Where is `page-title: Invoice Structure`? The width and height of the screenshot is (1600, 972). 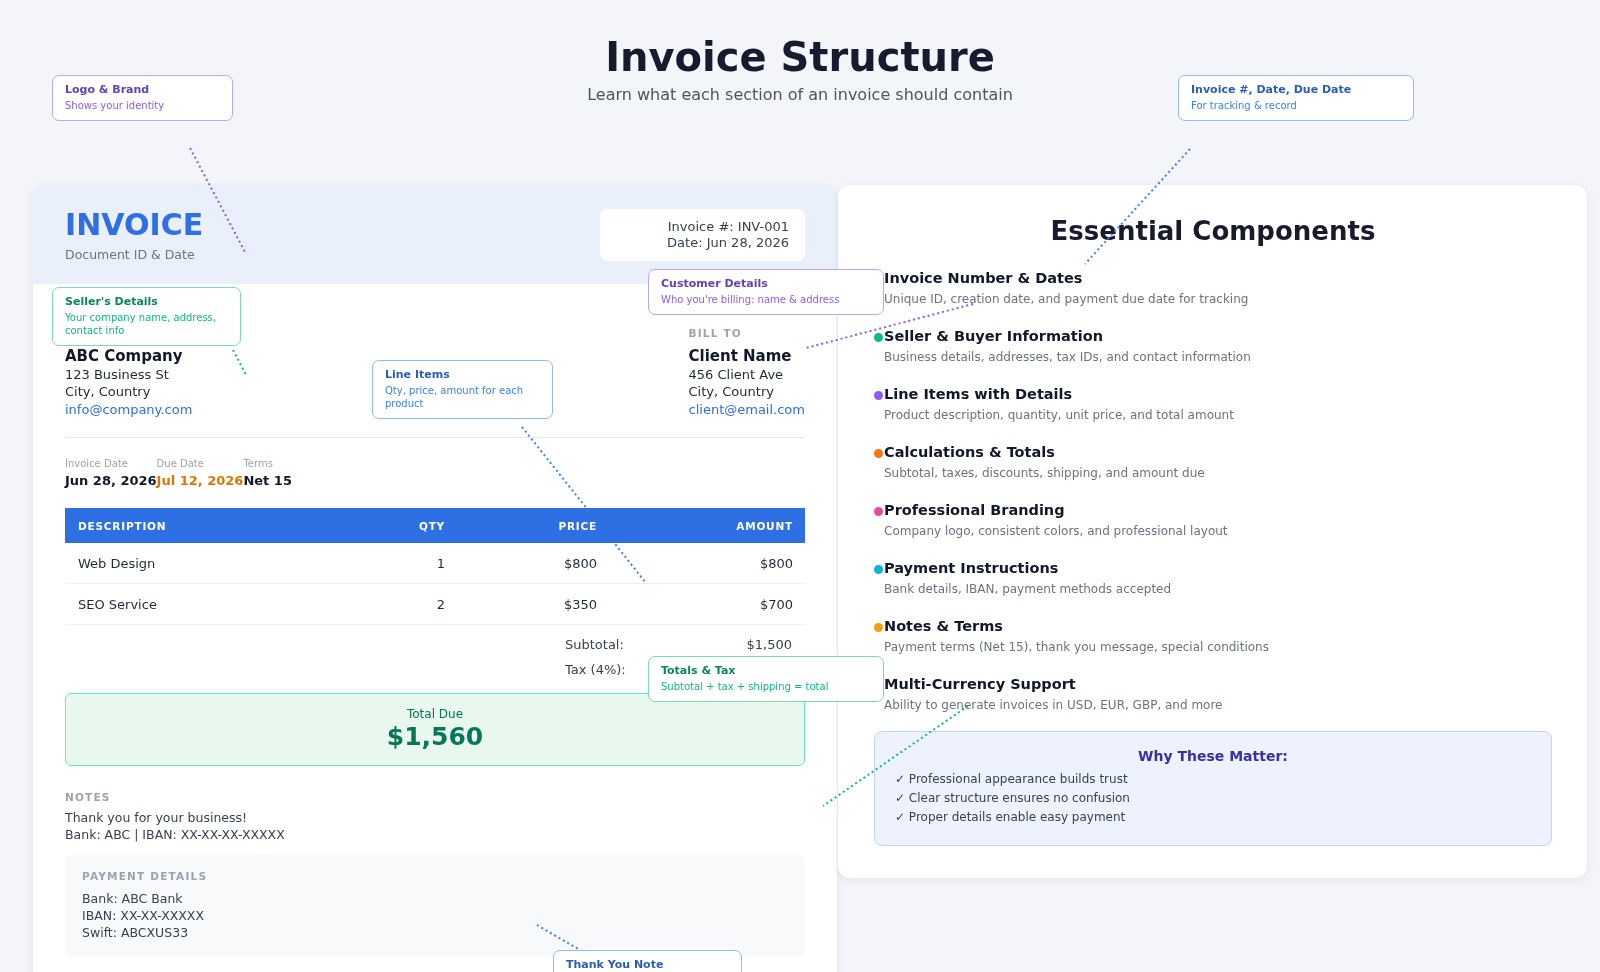 page-title: Invoice Structure is located at coordinates (800, 57).